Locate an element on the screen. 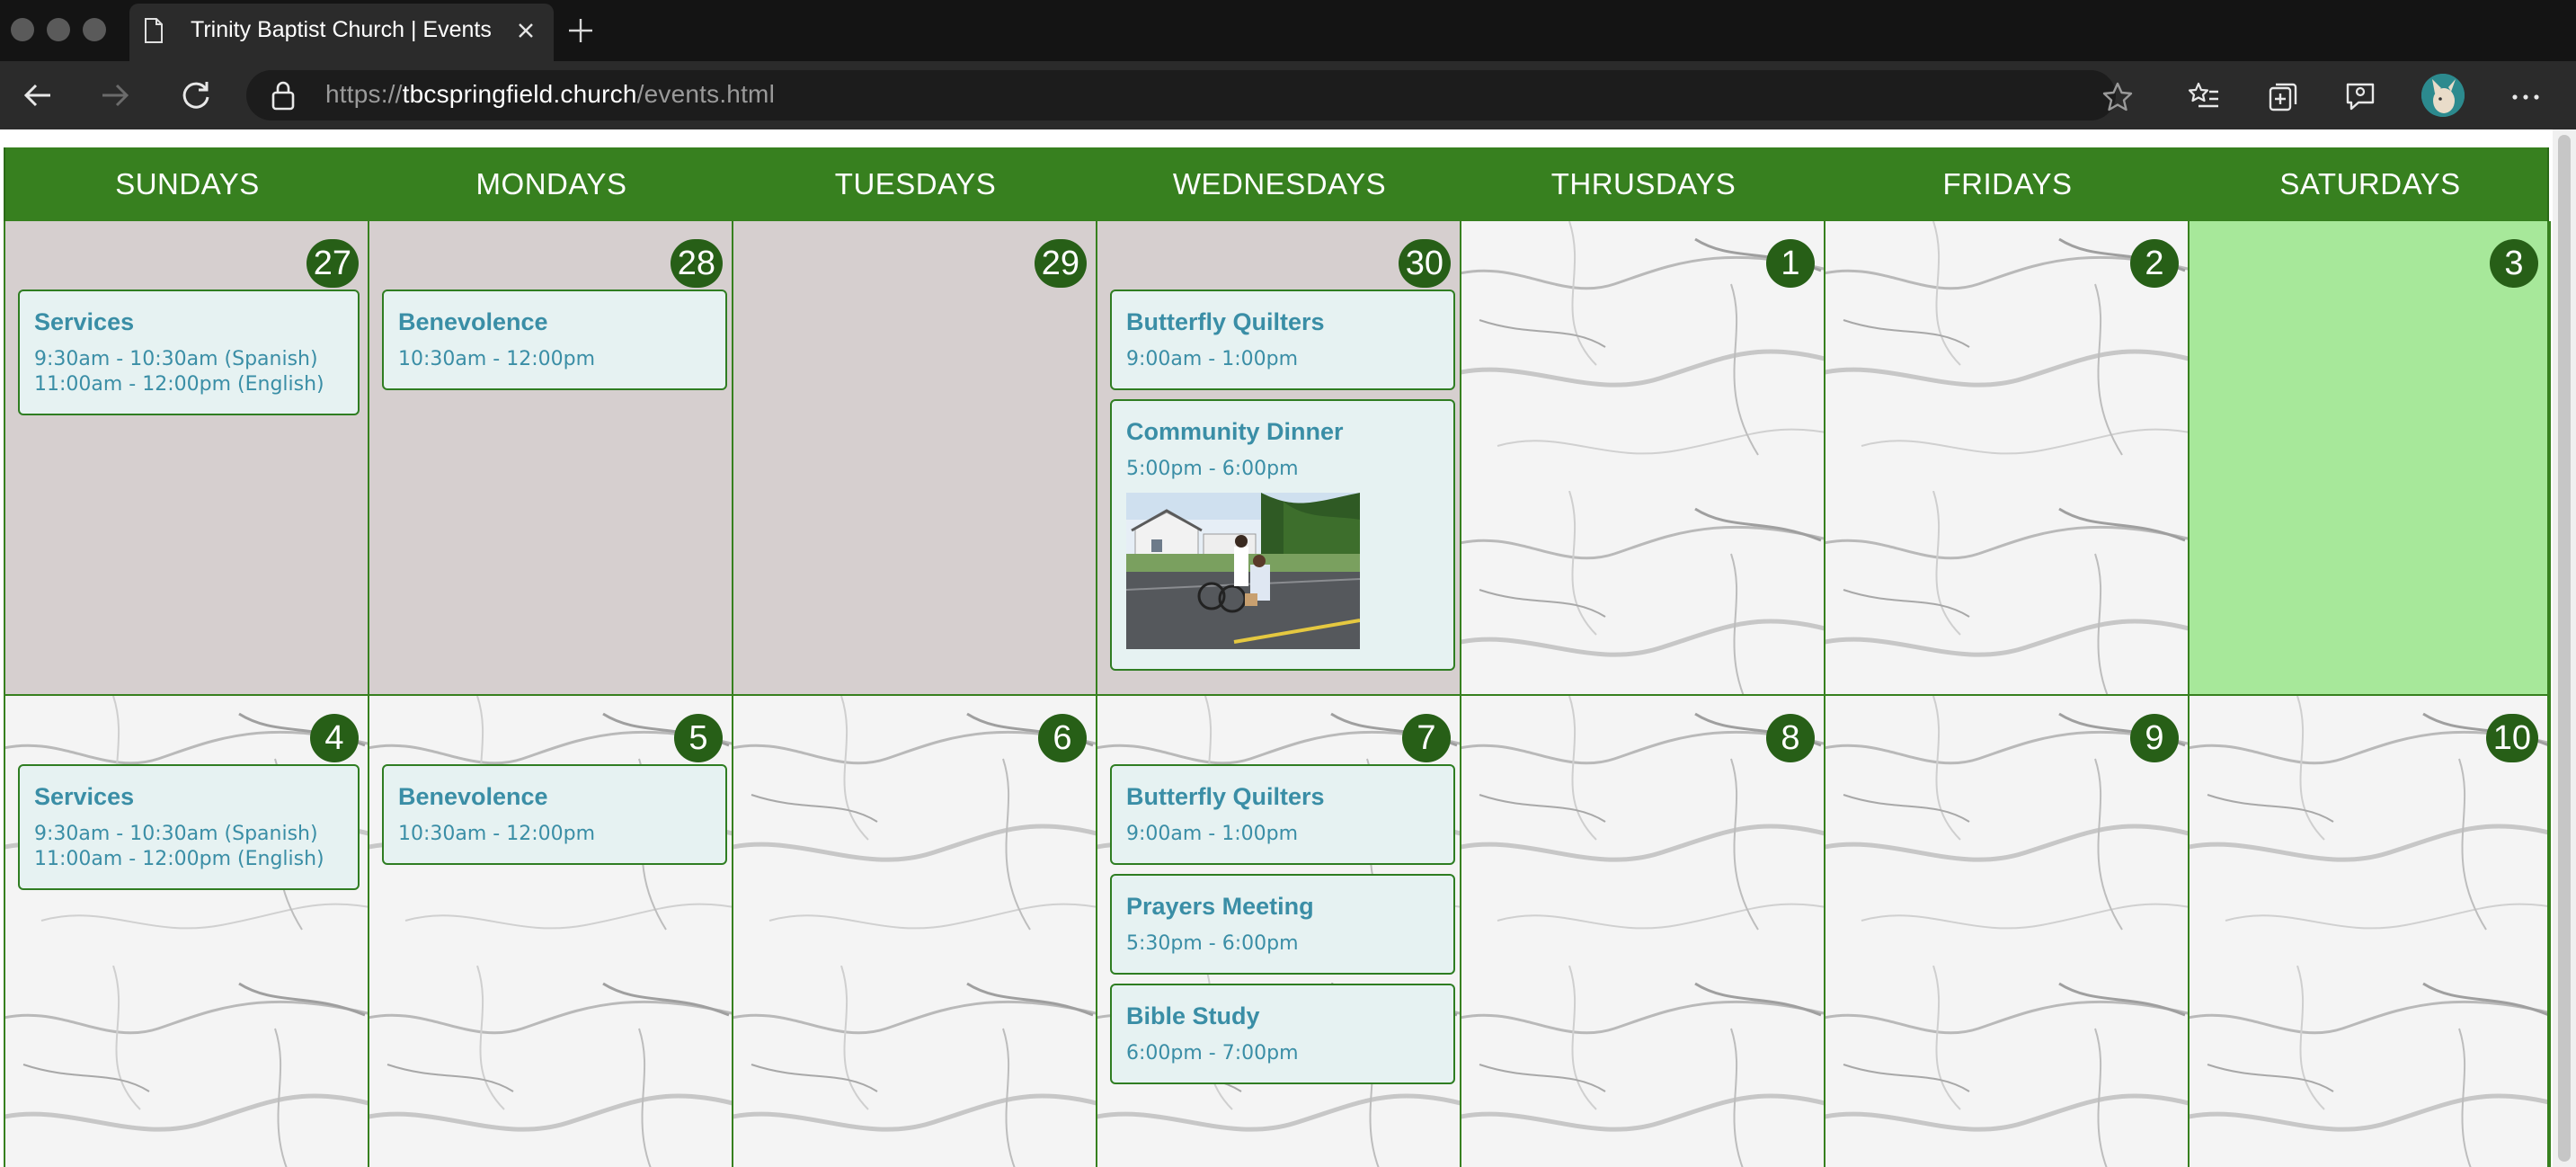 The width and height of the screenshot is (2576, 1167). event-title: Community Dinner is located at coordinates (1235, 431).